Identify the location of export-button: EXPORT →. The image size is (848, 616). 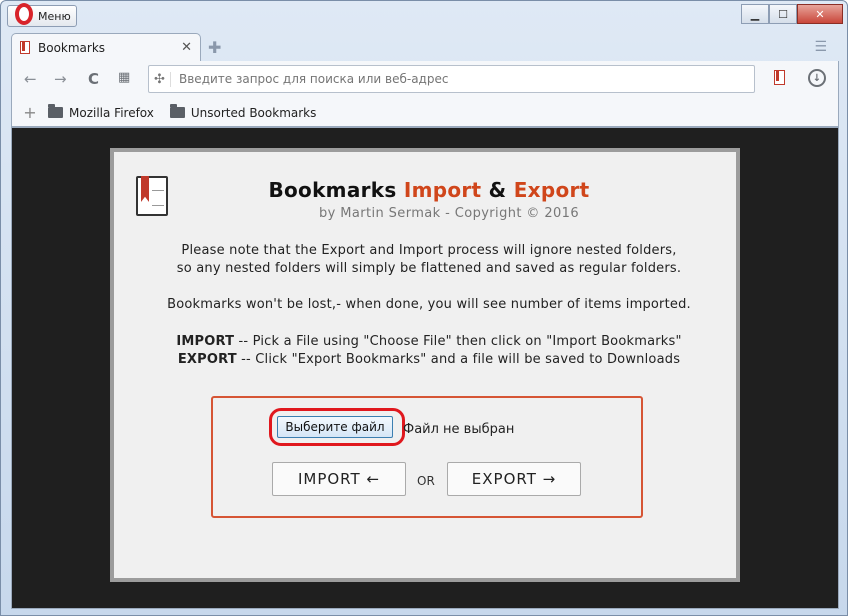
(514, 479).